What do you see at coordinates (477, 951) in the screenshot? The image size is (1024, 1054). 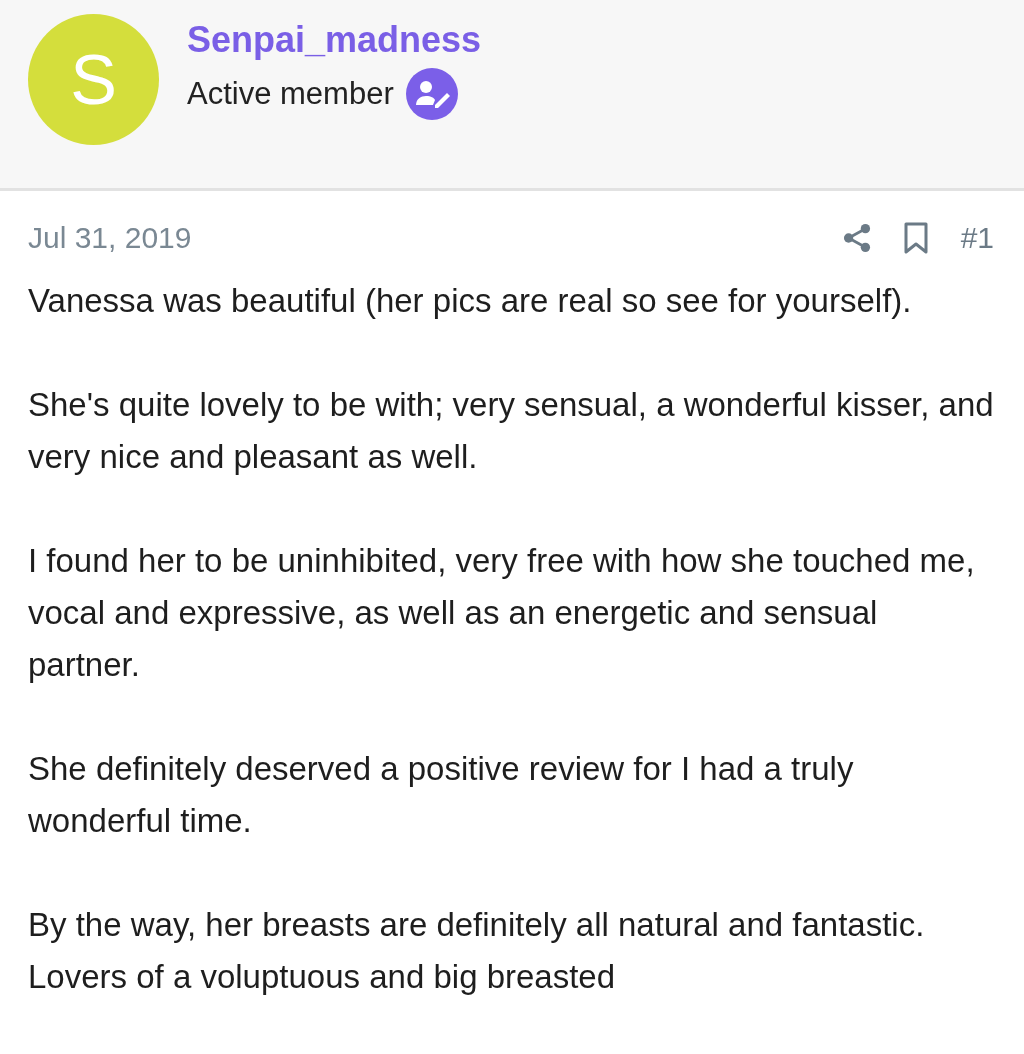 I see `post-paragraph: By the way, her breasts are definitely all natural and fantastic. Lovers of a voluptuous and big breasted` at bounding box center [477, 951].